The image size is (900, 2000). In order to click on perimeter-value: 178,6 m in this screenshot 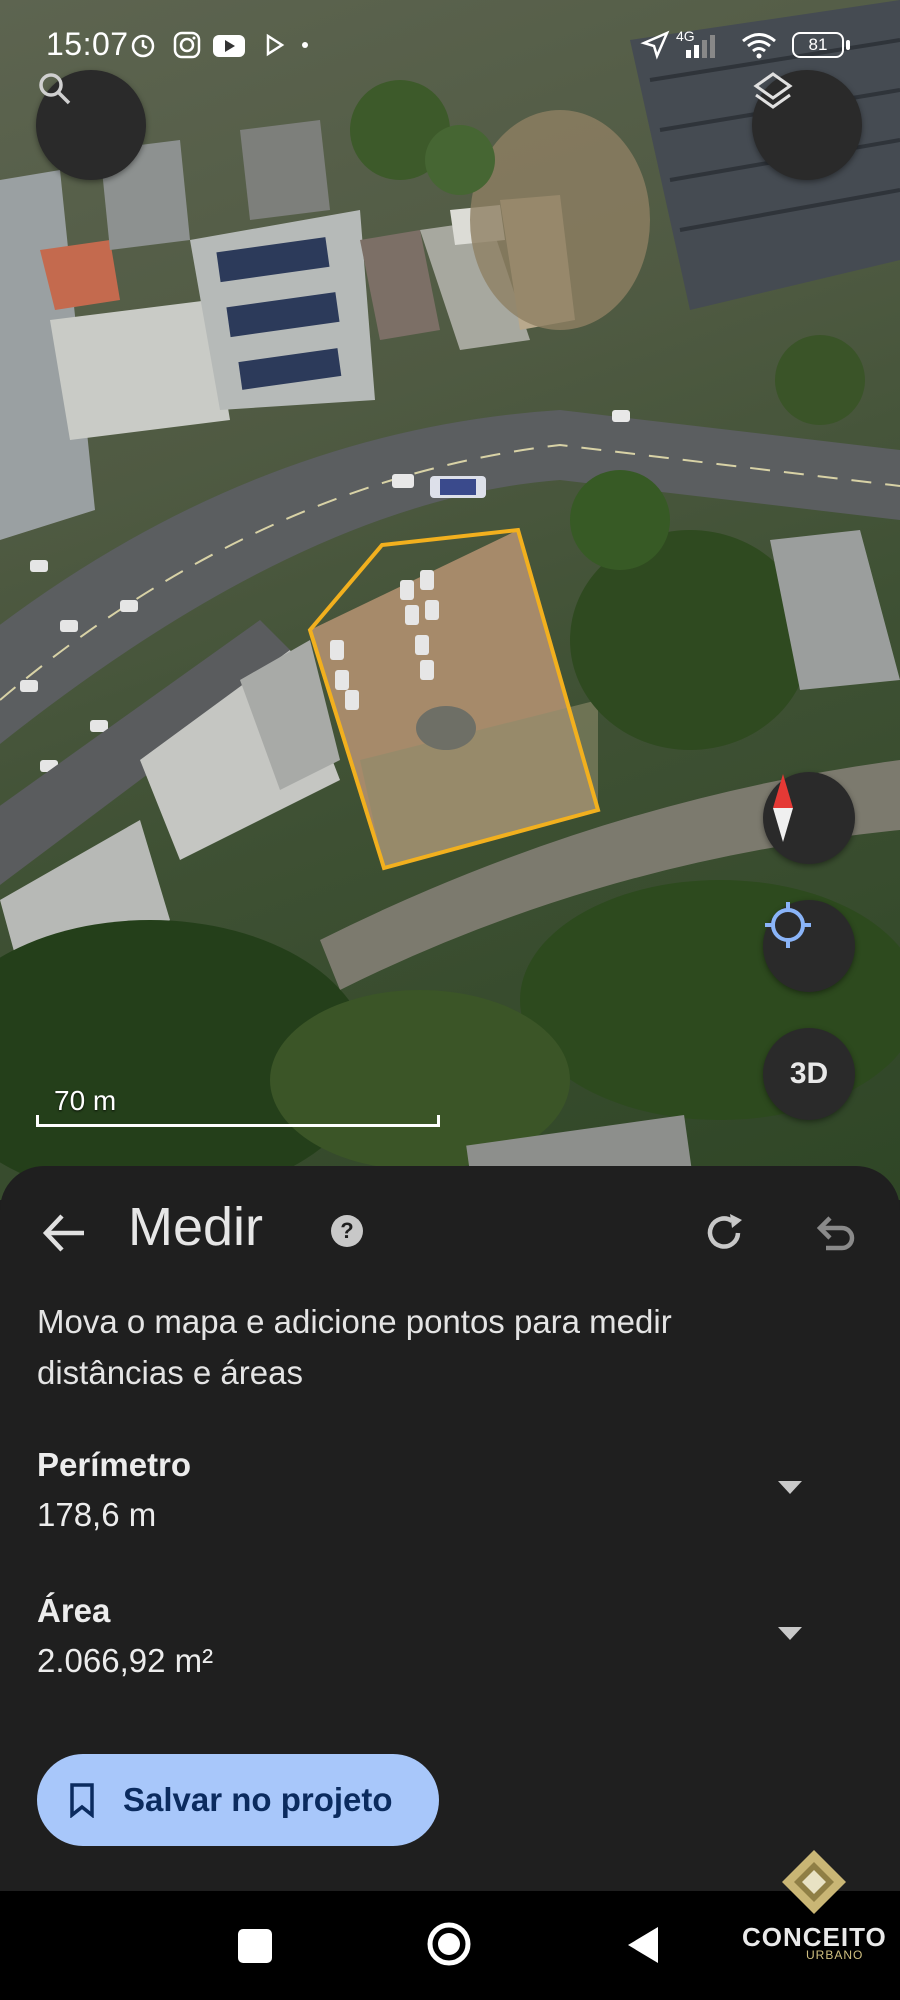, I will do `click(97, 1514)`.